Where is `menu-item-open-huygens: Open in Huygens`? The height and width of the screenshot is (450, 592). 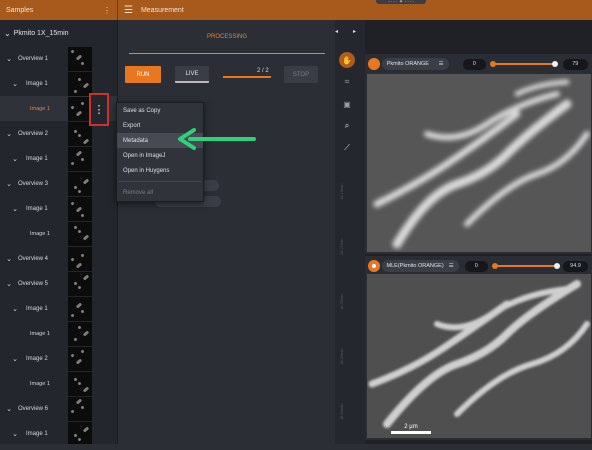
menu-item-open-huygens: Open in Huygens is located at coordinates (160, 170).